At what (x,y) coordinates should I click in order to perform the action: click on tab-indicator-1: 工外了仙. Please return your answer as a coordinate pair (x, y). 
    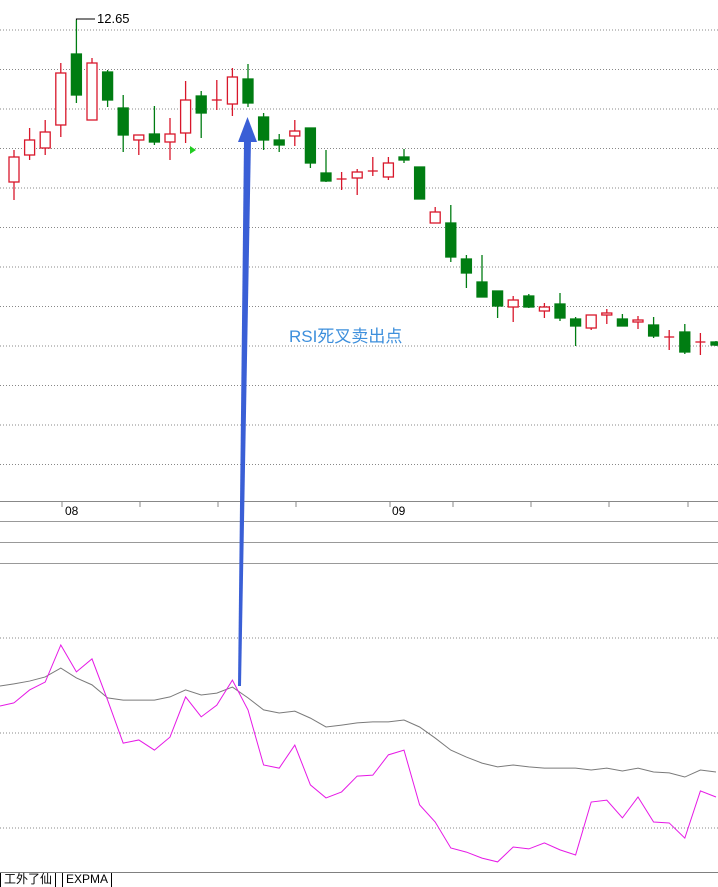
    Looking at the image, I should click on (28, 880).